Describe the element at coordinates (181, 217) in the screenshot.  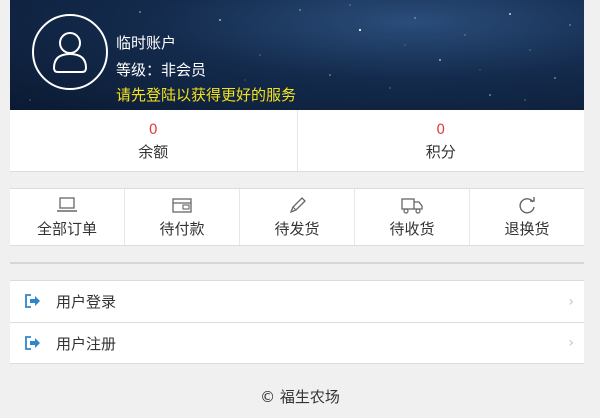
I see `order-pending-payment-button: 待付款` at that location.